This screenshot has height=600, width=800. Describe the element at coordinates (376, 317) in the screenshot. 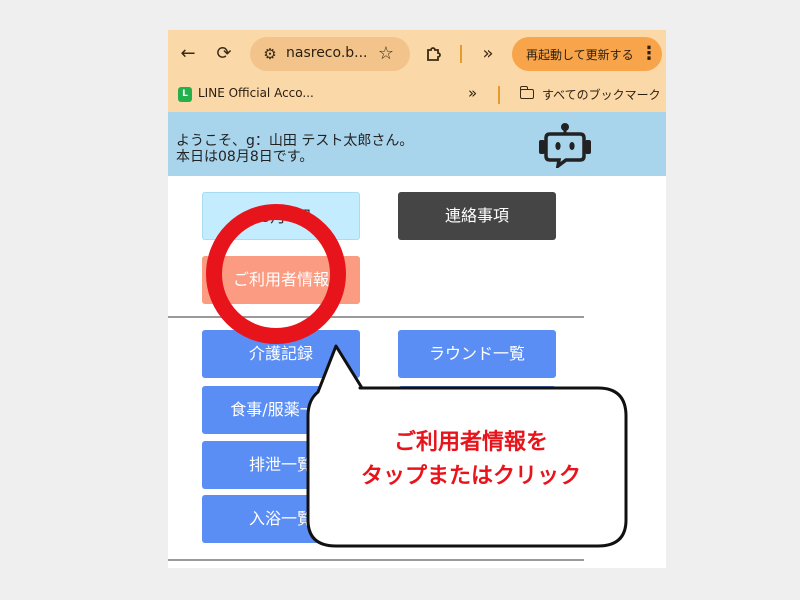

I see `section-divider` at that location.